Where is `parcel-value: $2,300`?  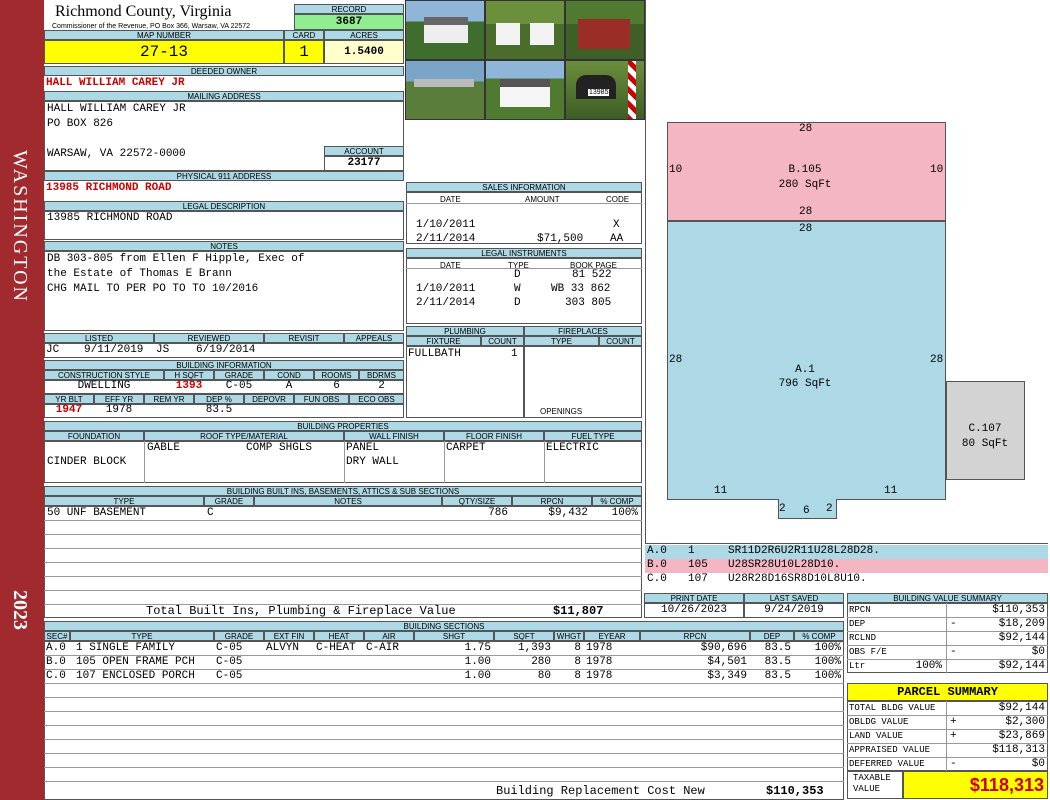 parcel-value: $2,300 is located at coordinates (1025, 722).